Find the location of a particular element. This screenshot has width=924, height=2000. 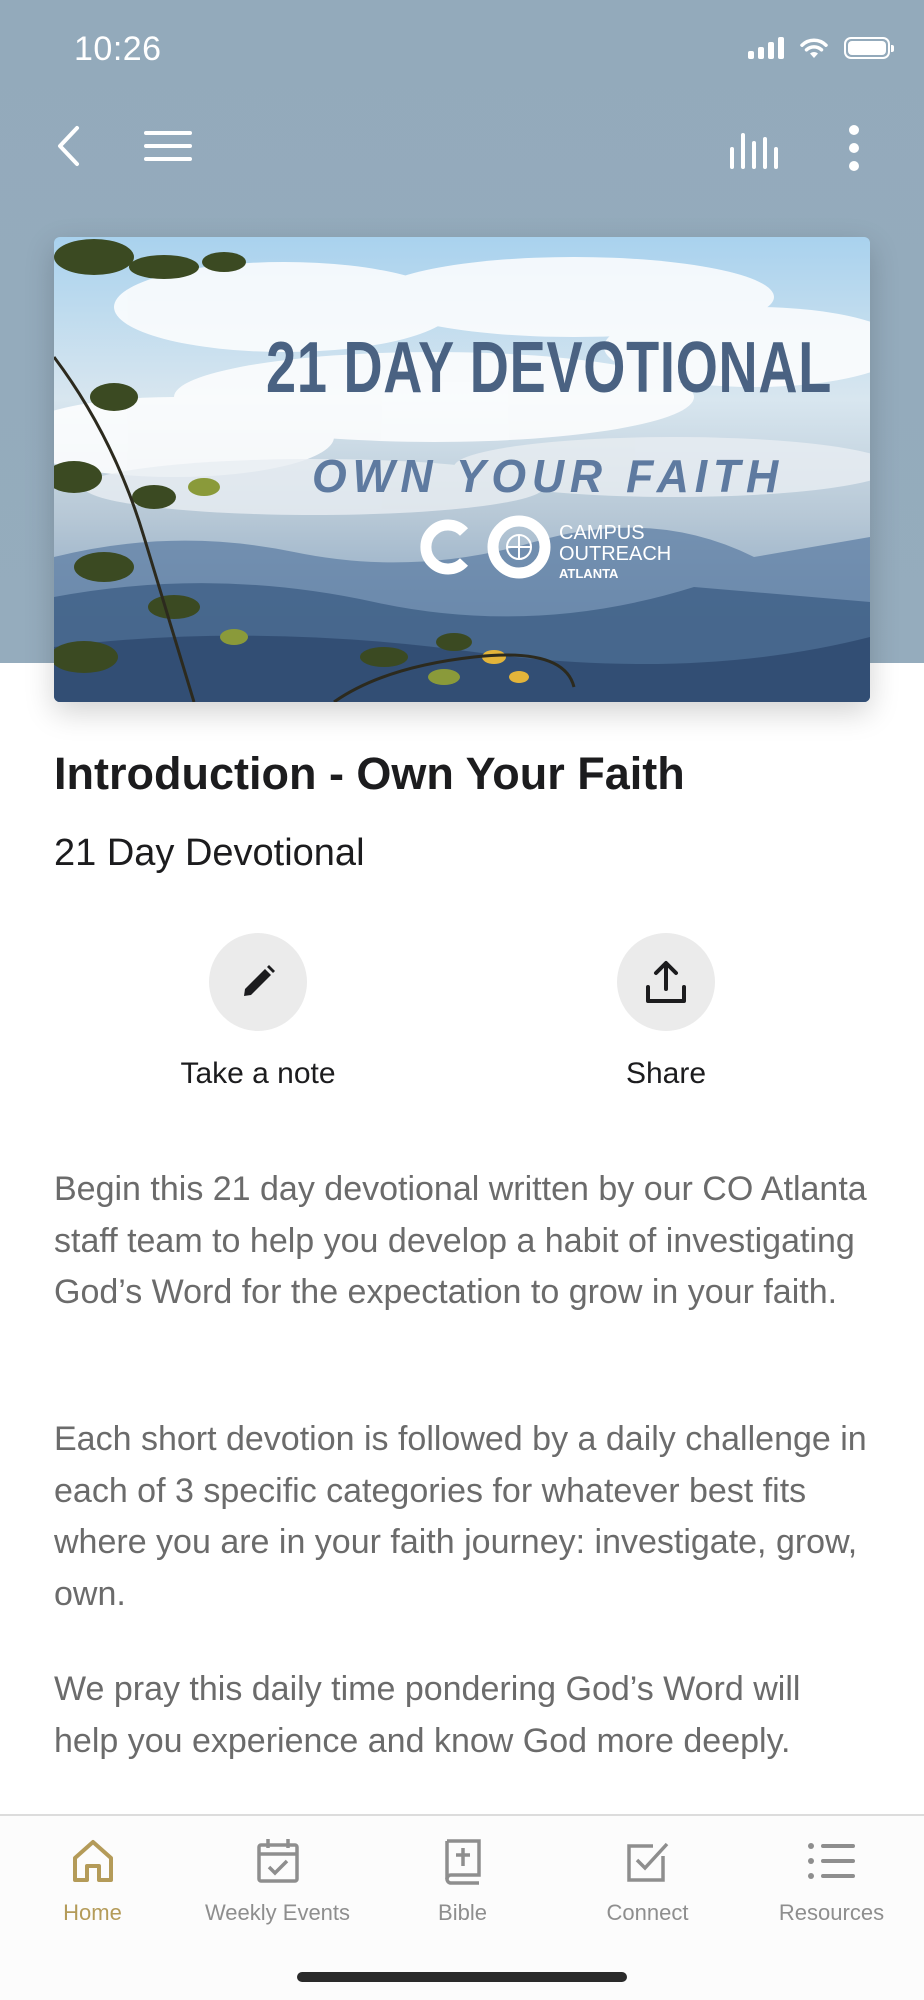

svg-text: ATLANTA is located at coordinates (589, 573).